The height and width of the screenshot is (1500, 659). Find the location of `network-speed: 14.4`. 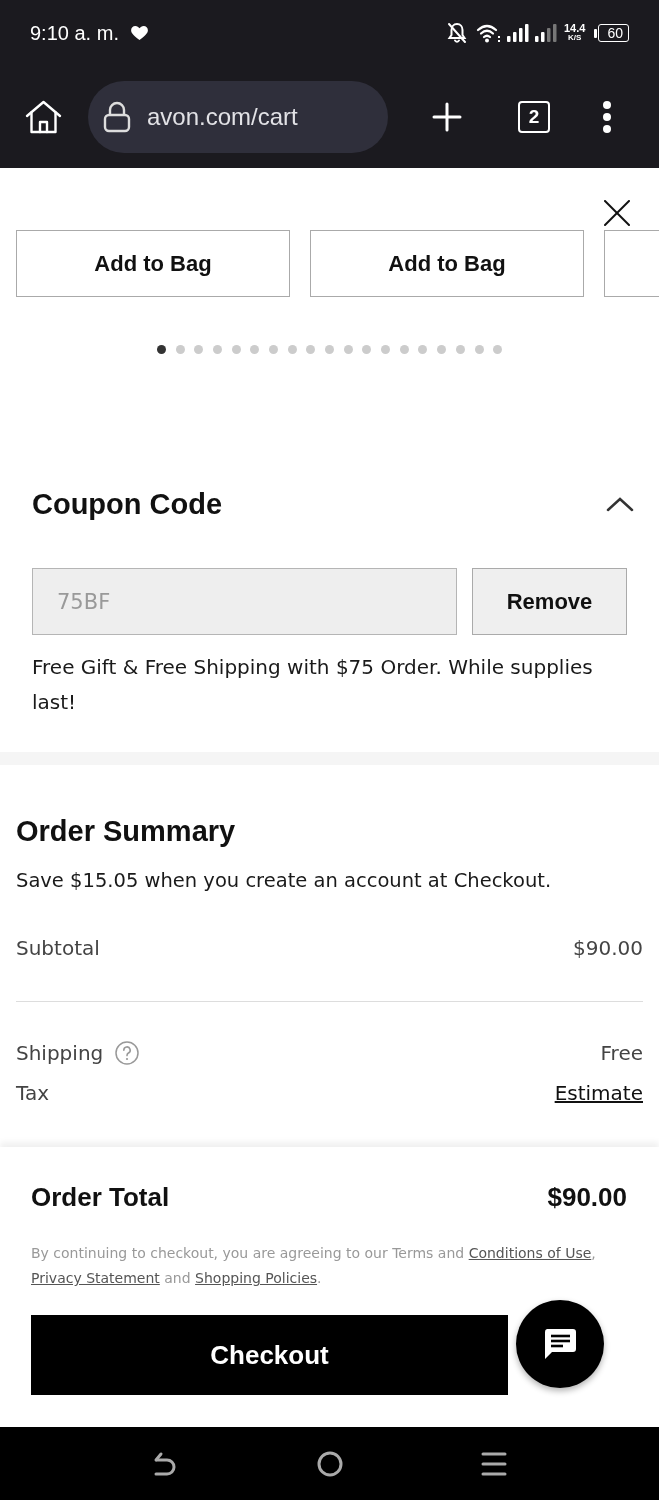

network-speed: 14.4 is located at coordinates (575, 28).